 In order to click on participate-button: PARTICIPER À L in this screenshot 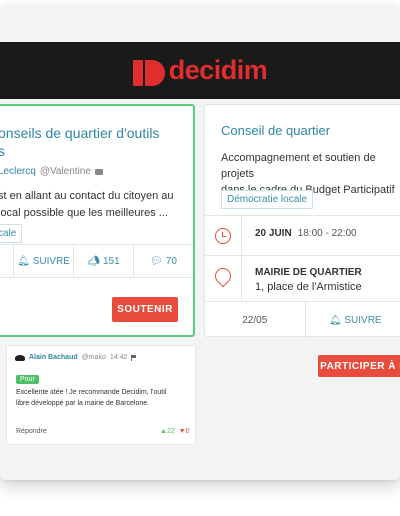, I will do `click(359, 366)`.